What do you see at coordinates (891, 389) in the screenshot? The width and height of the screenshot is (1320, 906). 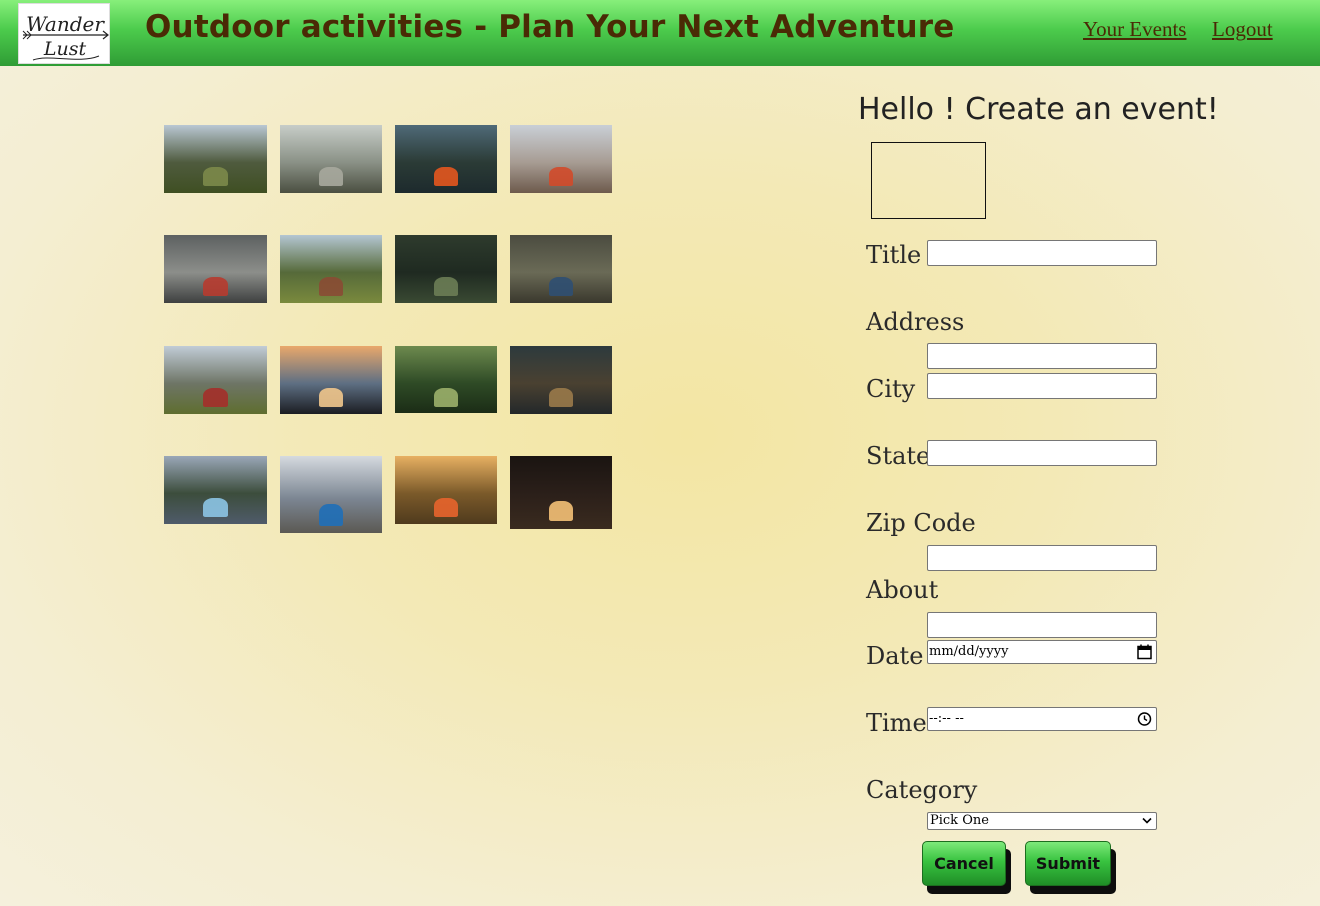 I see `city-label: City` at bounding box center [891, 389].